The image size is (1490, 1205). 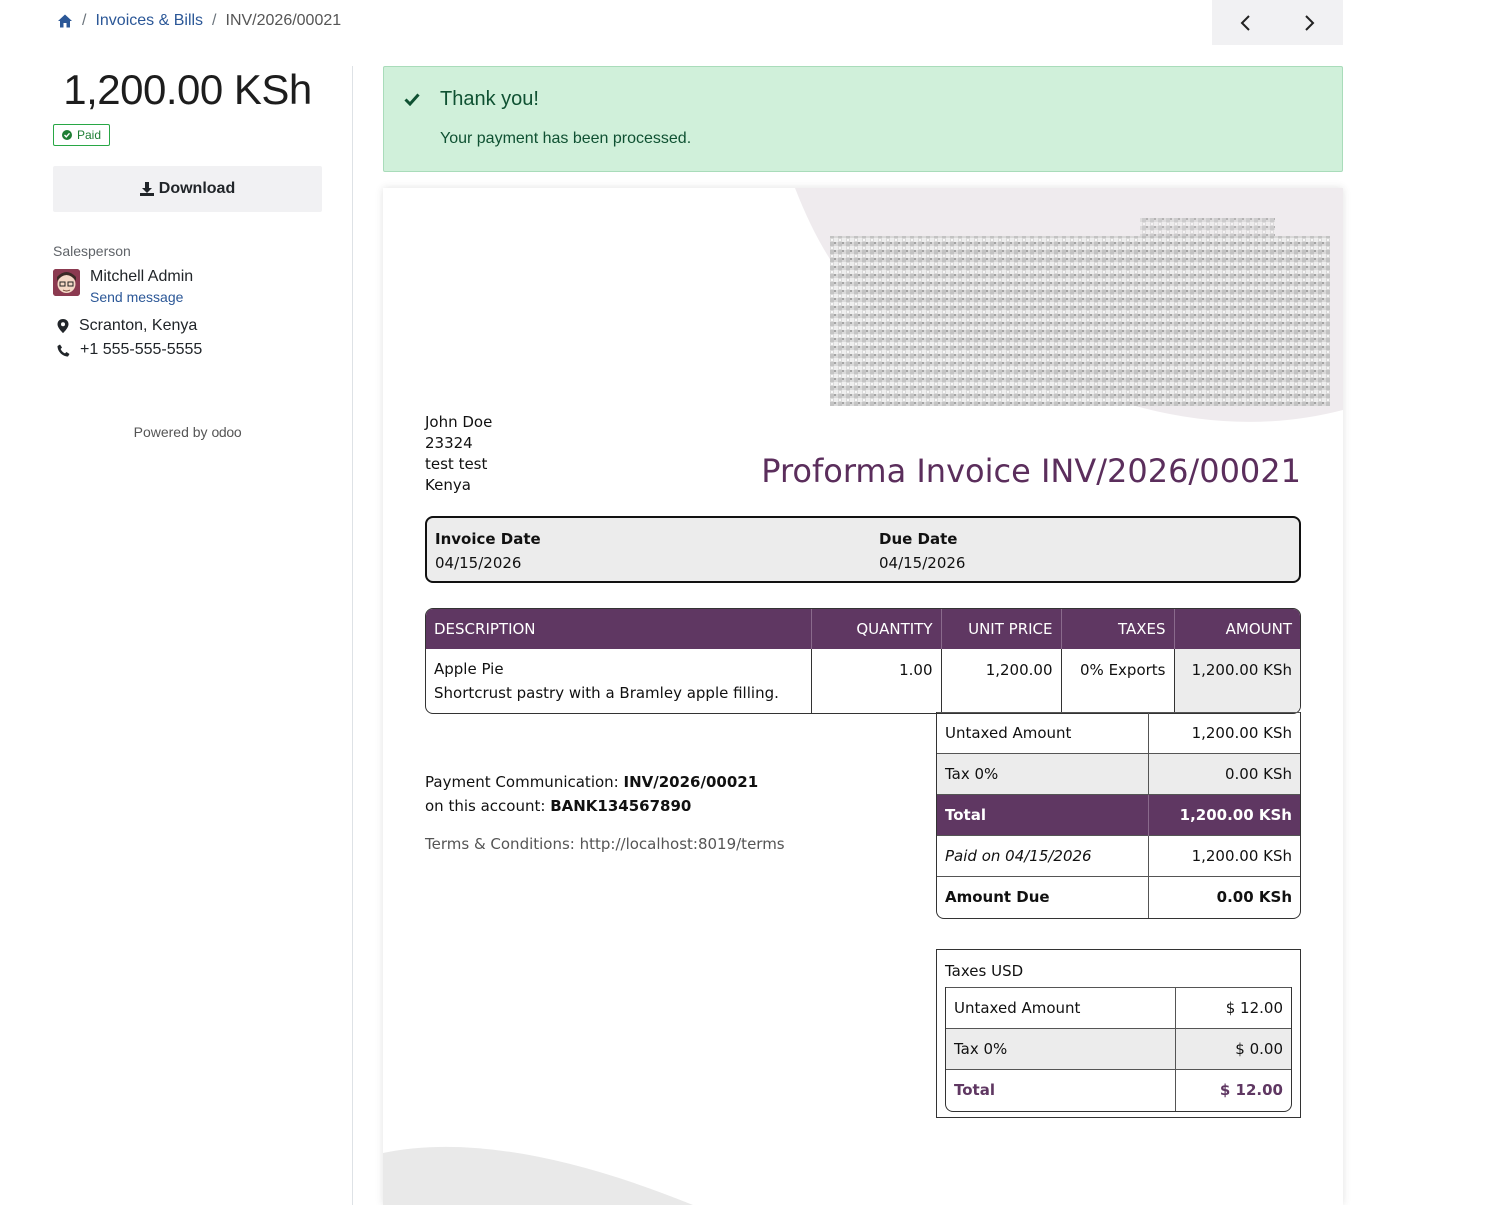 What do you see at coordinates (142, 276) in the screenshot?
I see `salesperson-name: Mitchell Admin` at bounding box center [142, 276].